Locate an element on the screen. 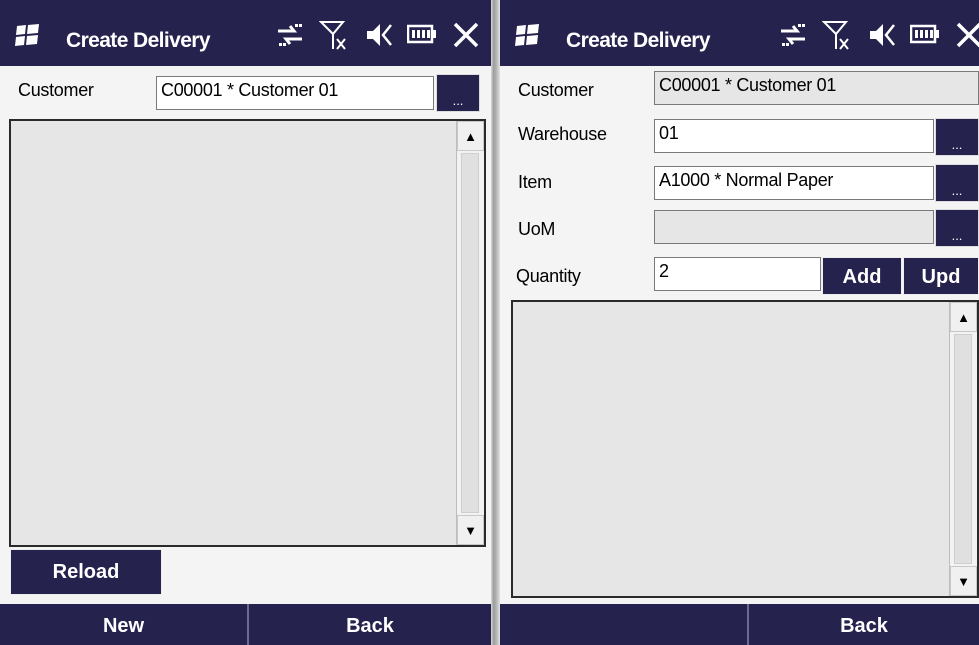 The image size is (979, 645). quantity-label: Quantity is located at coordinates (548, 276).